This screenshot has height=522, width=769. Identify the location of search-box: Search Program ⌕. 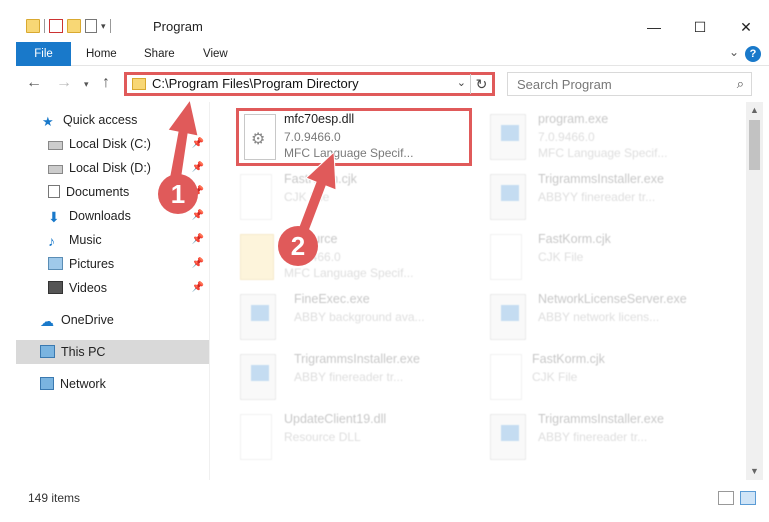
(629, 84).